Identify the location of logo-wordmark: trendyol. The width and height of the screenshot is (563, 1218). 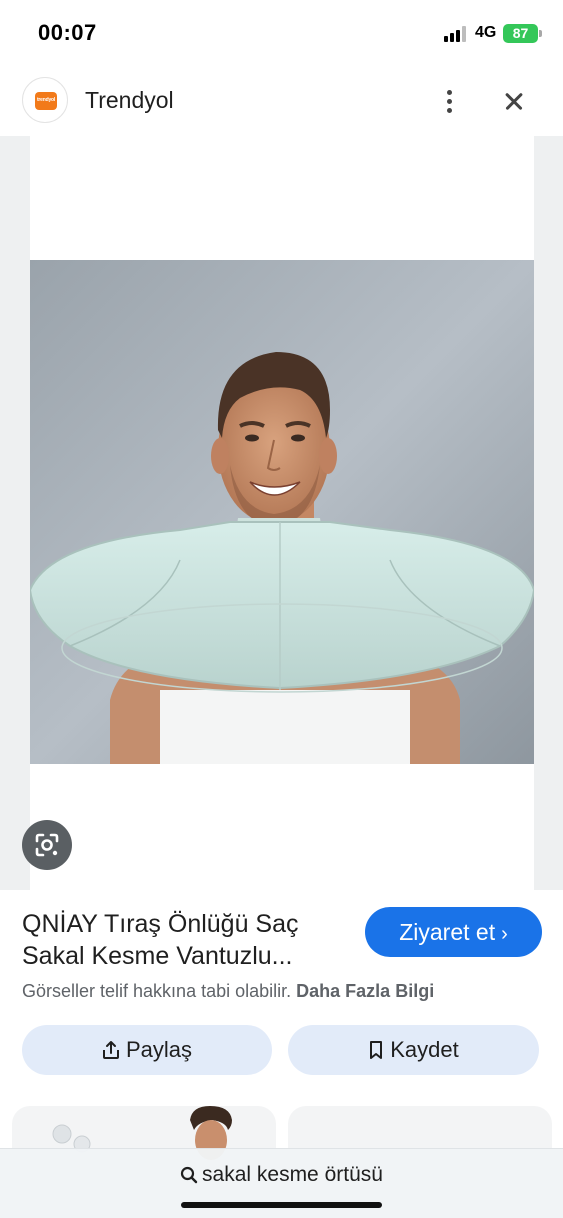
(46, 100).